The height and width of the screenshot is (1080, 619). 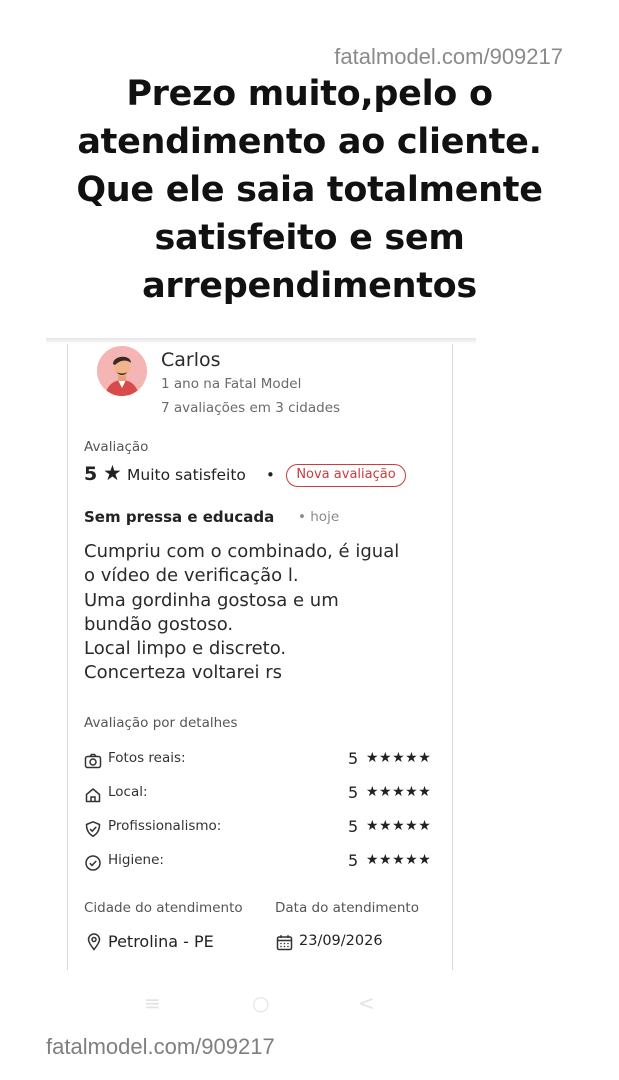 I want to click on city-label: Cidade do atendimento, so click(x=163, y=908).